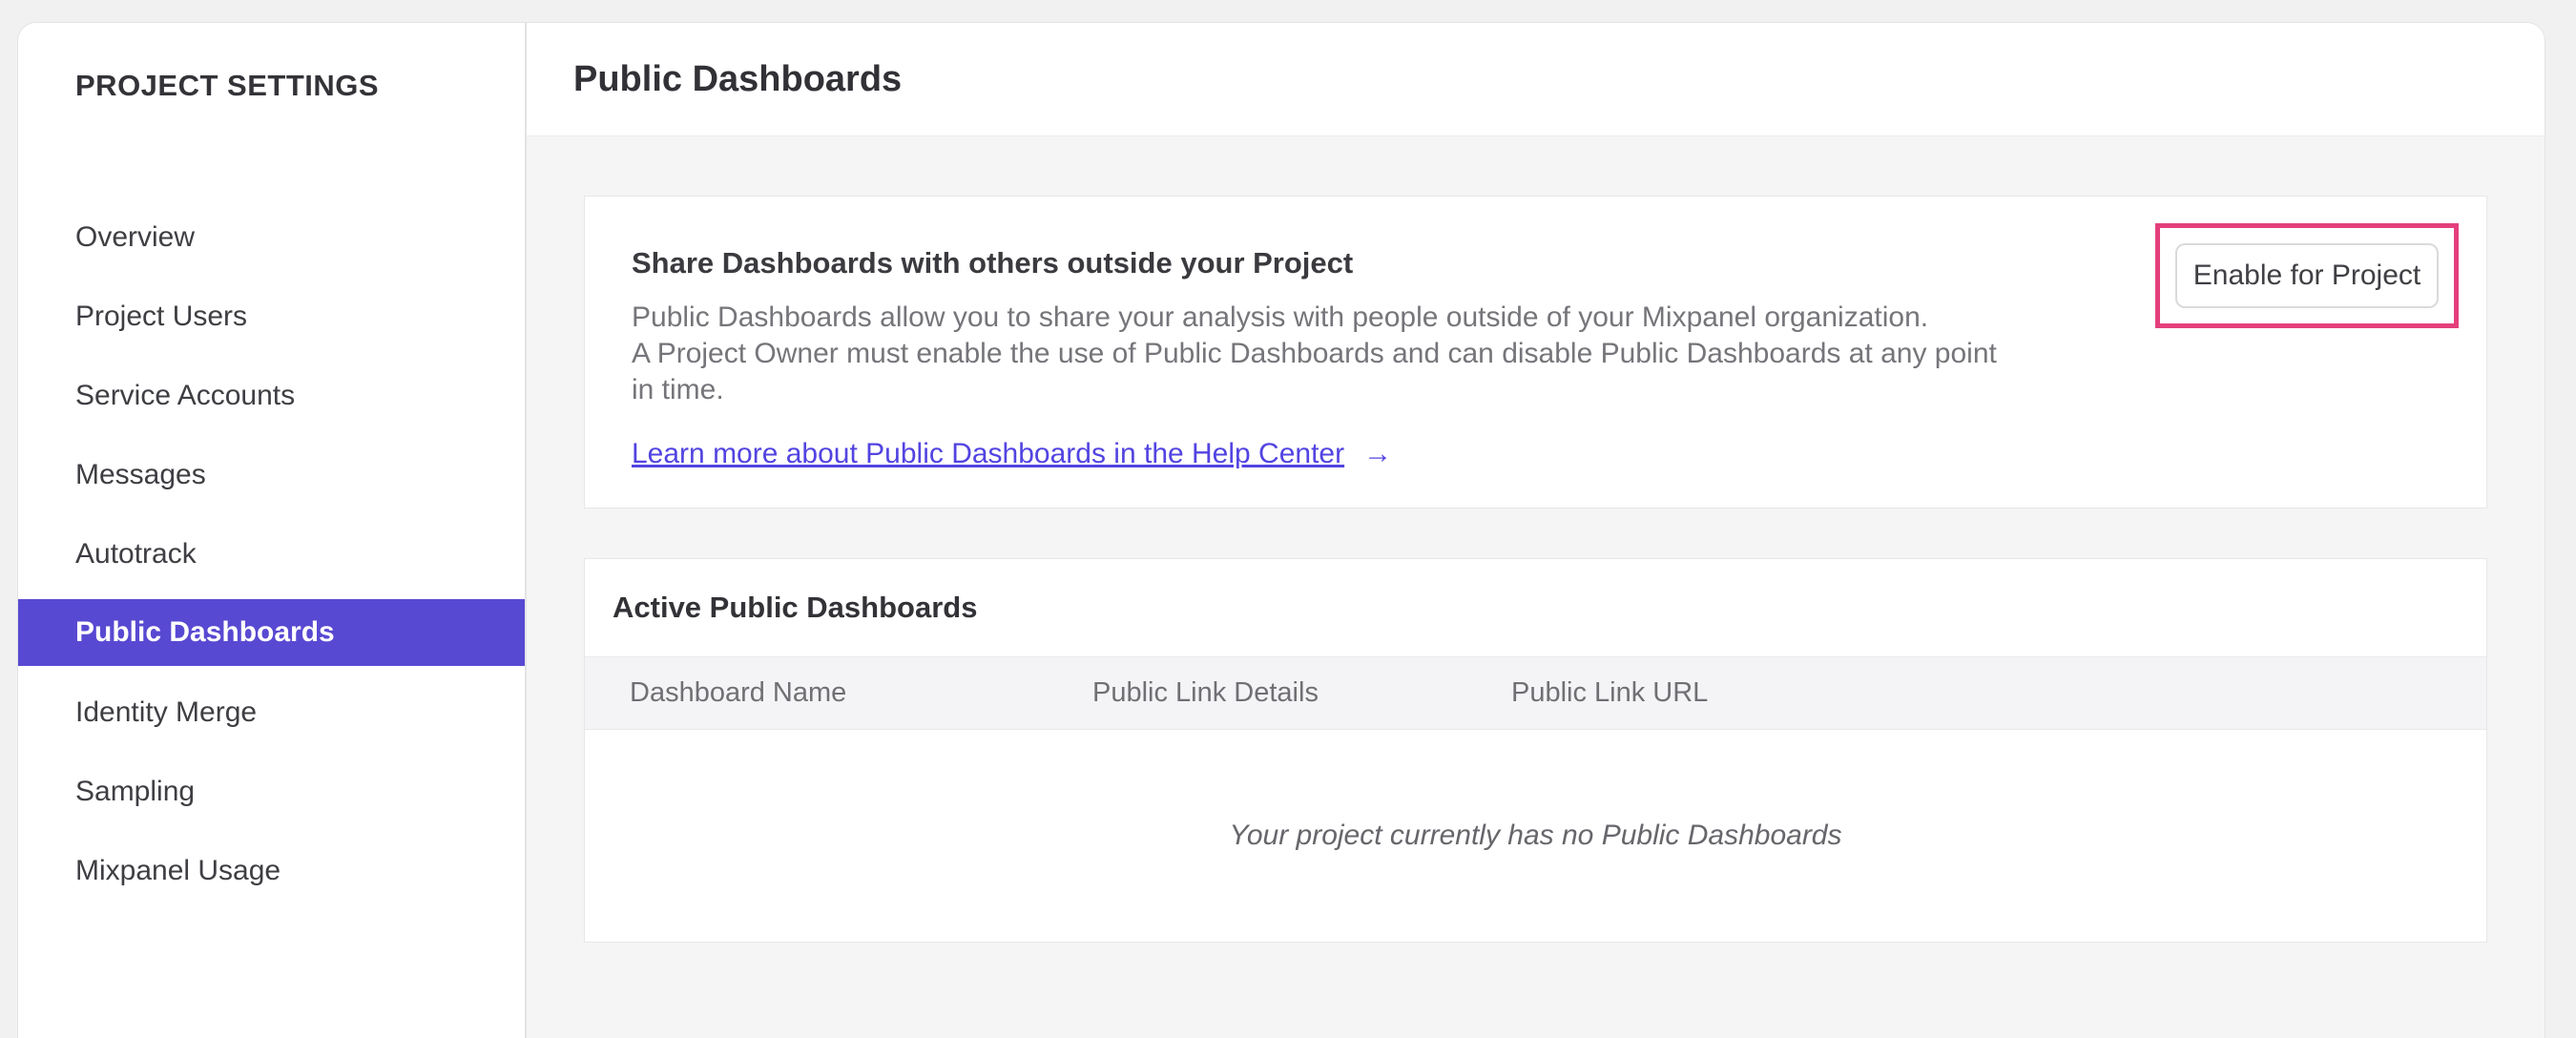 The width and height of the screenshot is (2576, 1038). I want to click on column-public-link-details: Public Link Details, so click(1205, 693).